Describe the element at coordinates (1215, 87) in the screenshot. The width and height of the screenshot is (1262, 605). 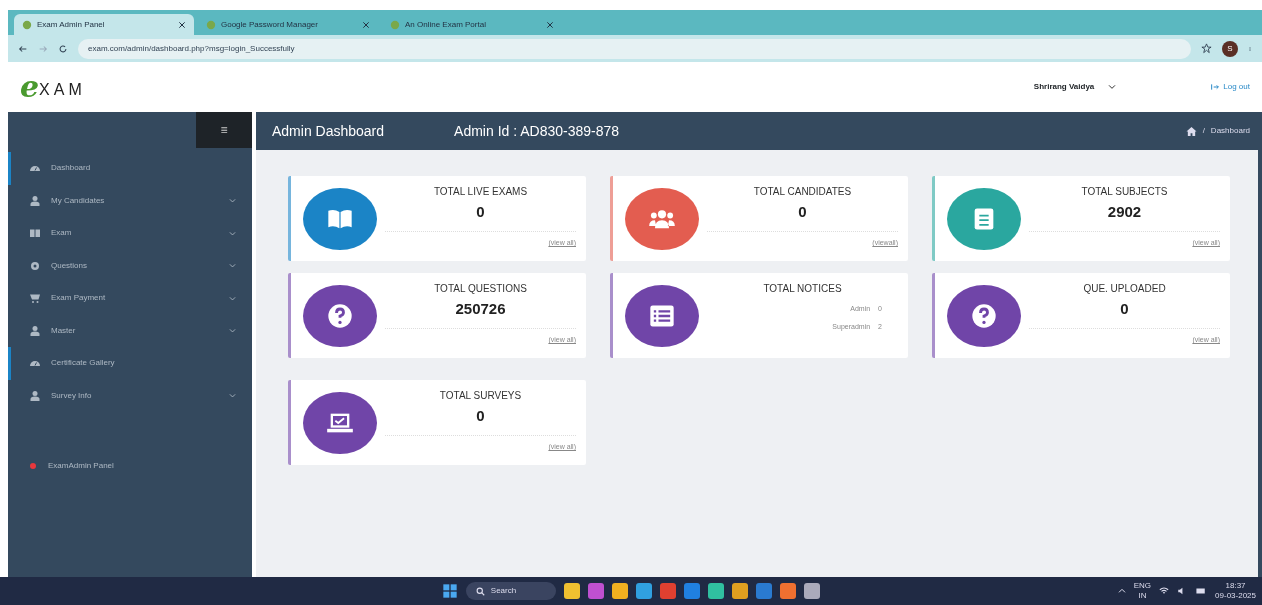
I see `logout-icon` at that location.